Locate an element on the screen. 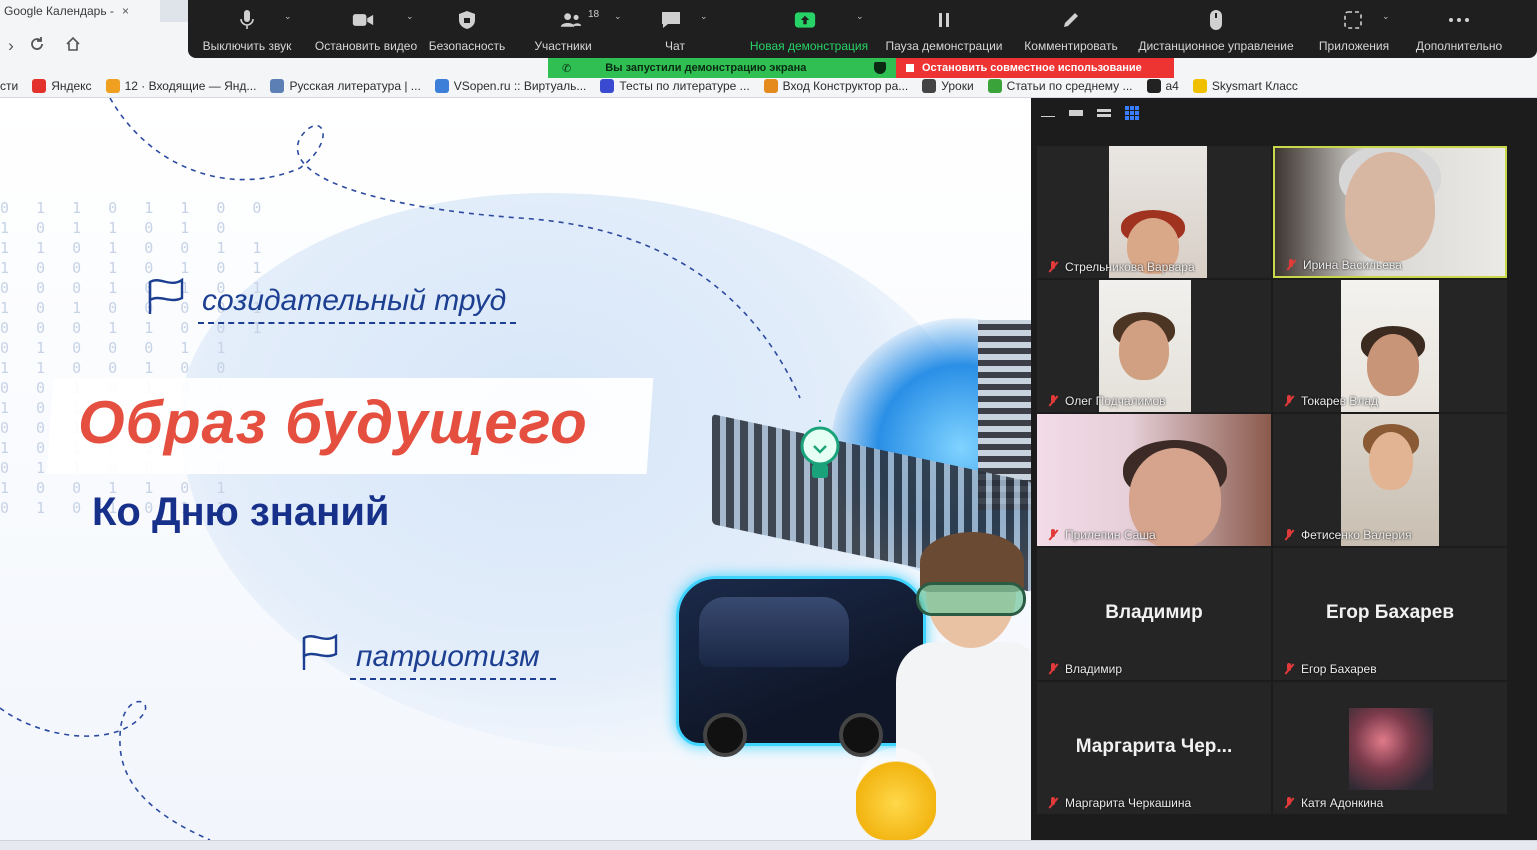 This screenshot has width=1537, height=850. chat-button: ⌄ Чат is located at coordinates (701, 27).